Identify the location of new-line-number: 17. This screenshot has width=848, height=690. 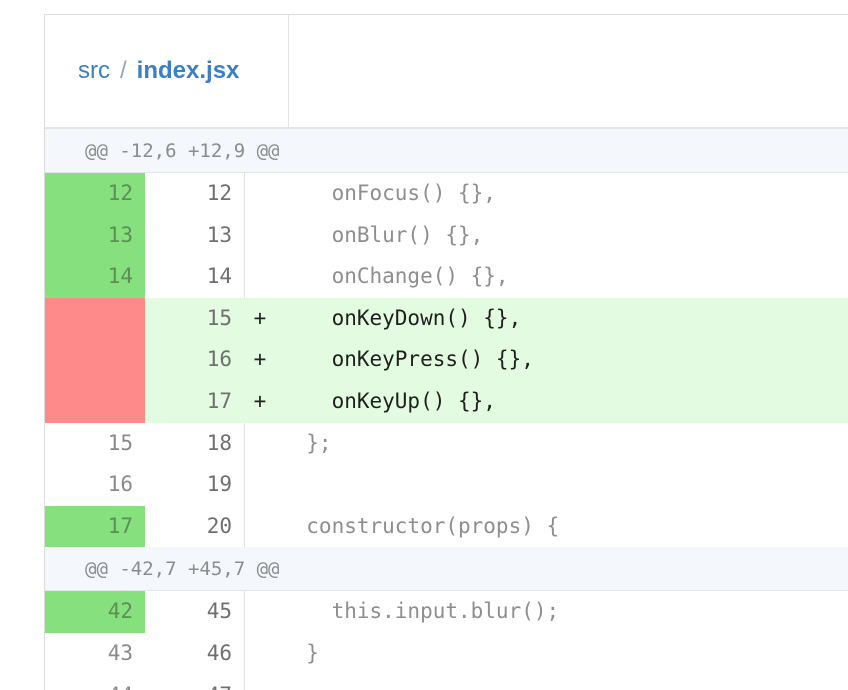
(219, 400).